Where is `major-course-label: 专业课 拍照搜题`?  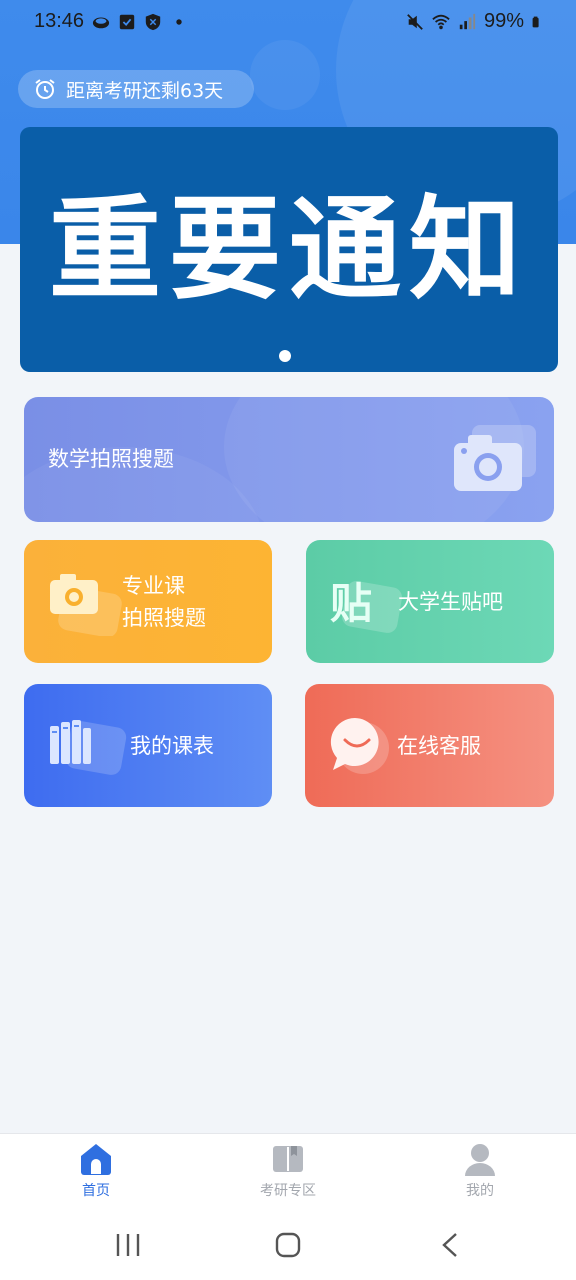 major-course-label: 专业课 拍照搜题 is located at coordinates (164, 602).